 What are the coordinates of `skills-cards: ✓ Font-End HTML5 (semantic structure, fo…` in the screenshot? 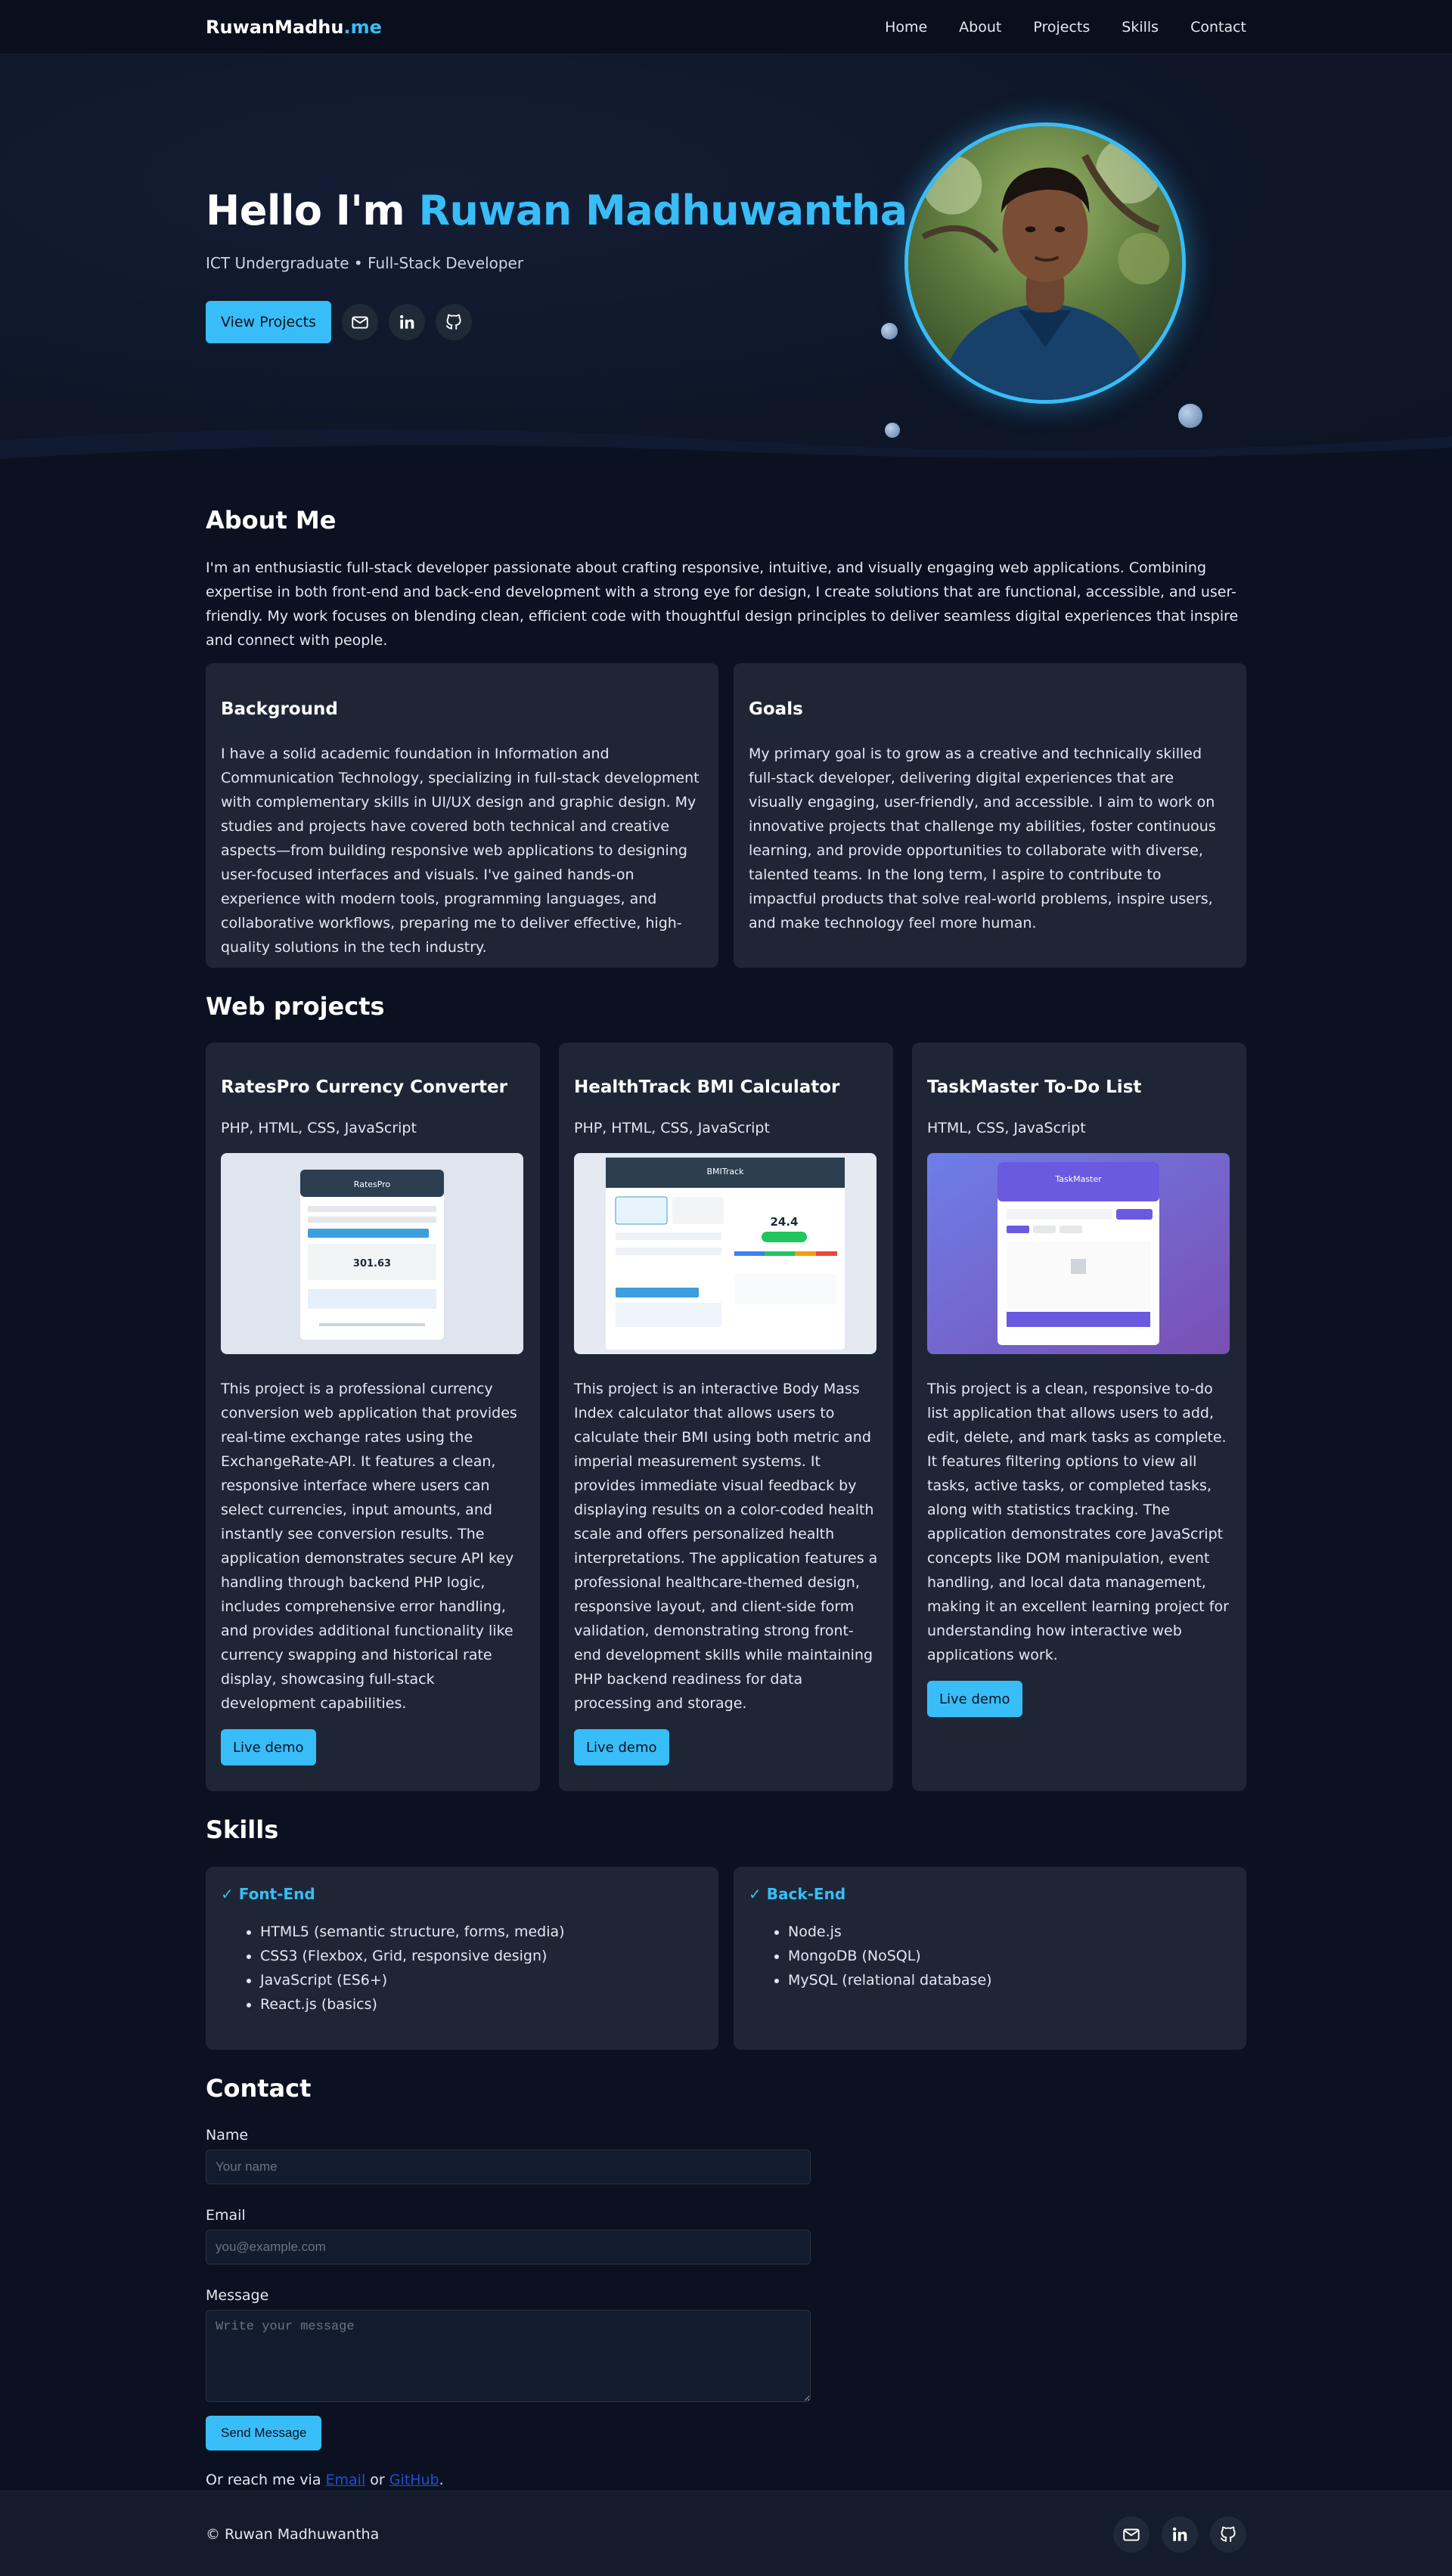 It's located at (726, 1959).